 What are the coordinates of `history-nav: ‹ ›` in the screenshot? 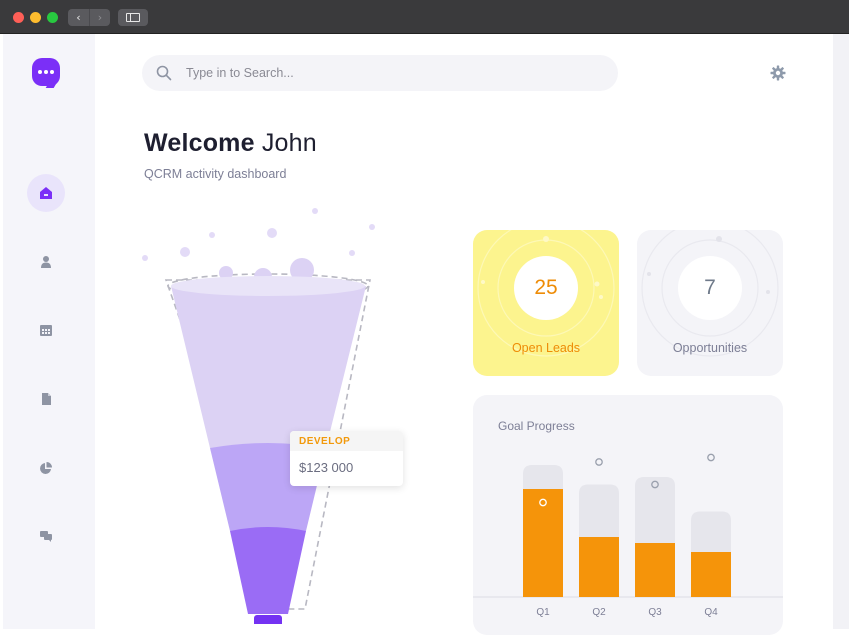 It's located at (89, 17).